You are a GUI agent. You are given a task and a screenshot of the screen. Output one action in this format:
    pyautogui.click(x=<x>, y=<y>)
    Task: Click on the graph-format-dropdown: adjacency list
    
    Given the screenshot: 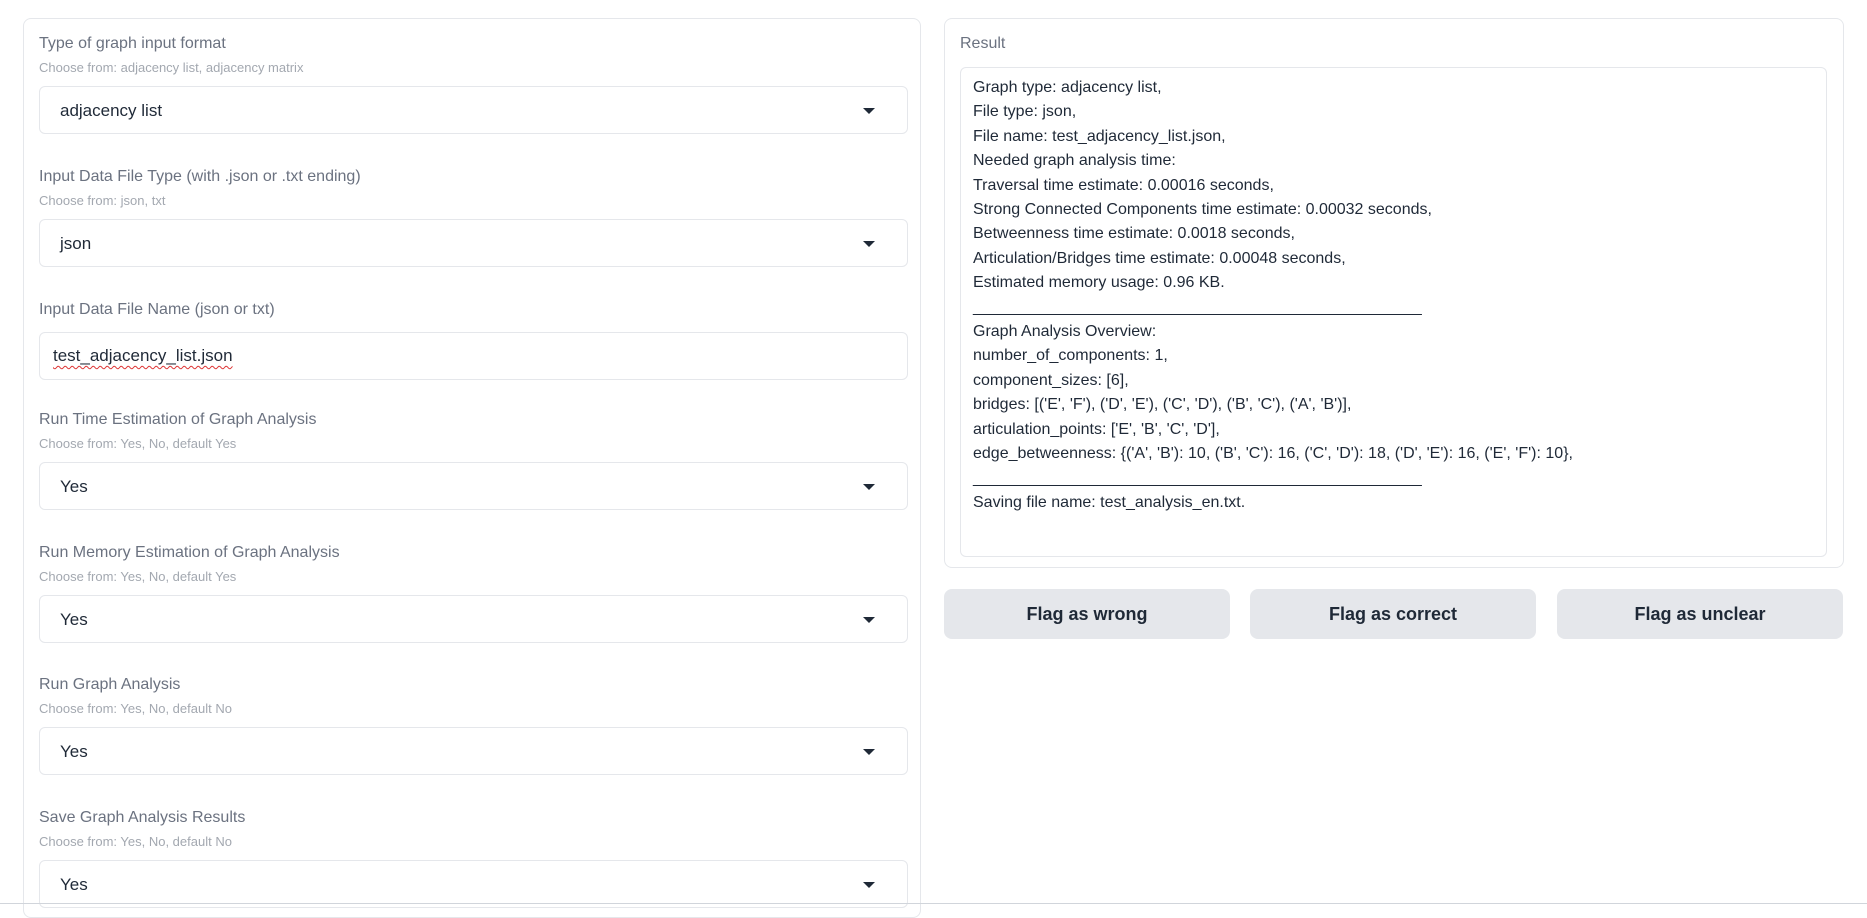 What is the action you would take?
    pyautogui.click(x=473, y=110)
    